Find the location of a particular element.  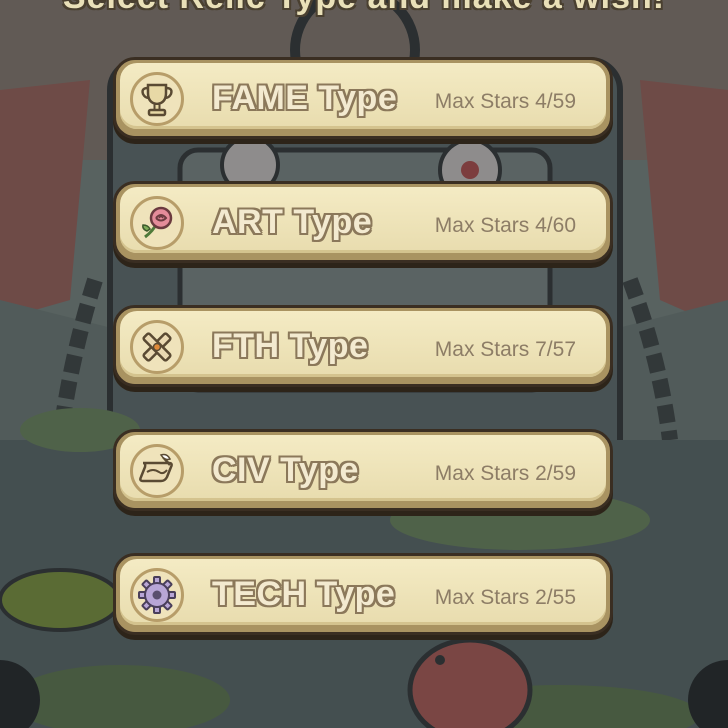

scroll-icon is located at coordinates (156, 468).